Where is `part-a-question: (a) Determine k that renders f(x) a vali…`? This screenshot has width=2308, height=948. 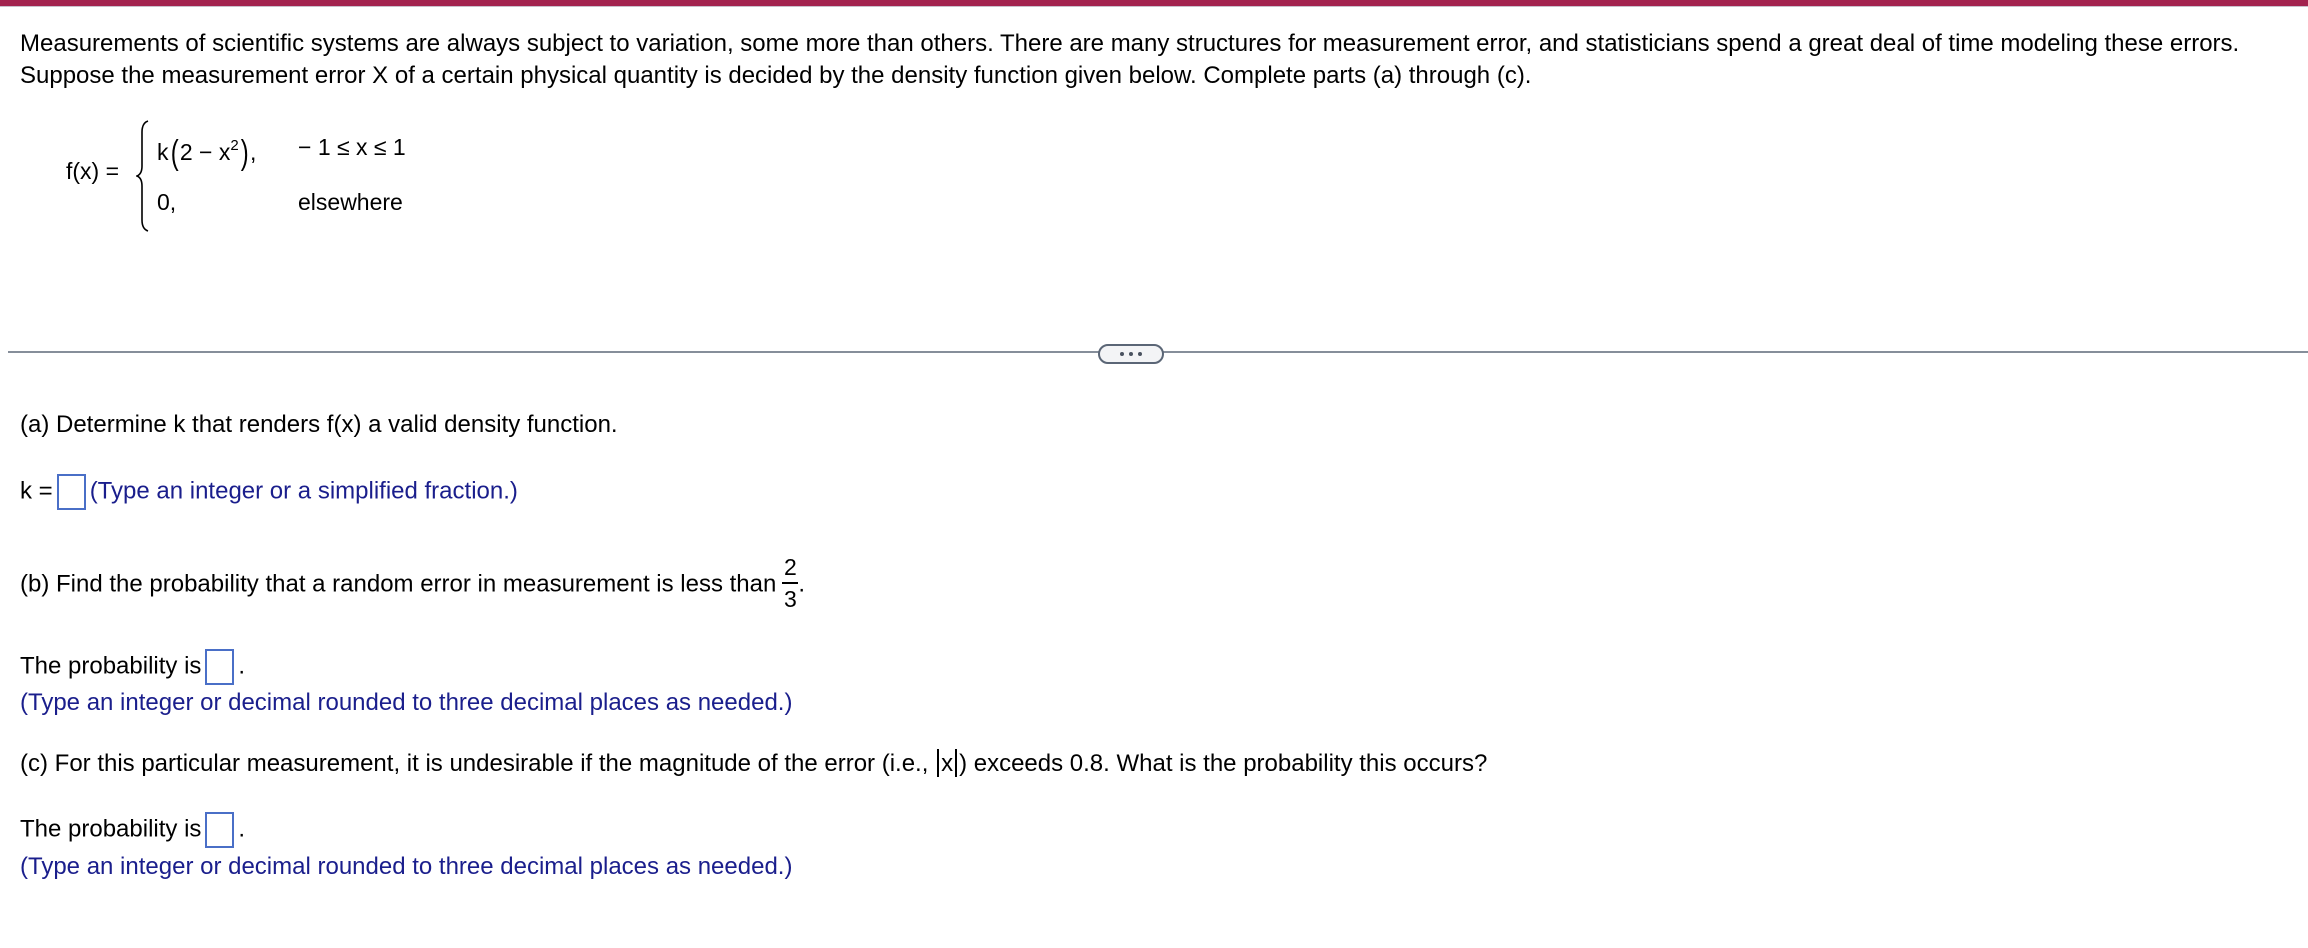
part-a-question: (a) Determine k that renders f(x) a vali… is located at coordinates (319, 424).